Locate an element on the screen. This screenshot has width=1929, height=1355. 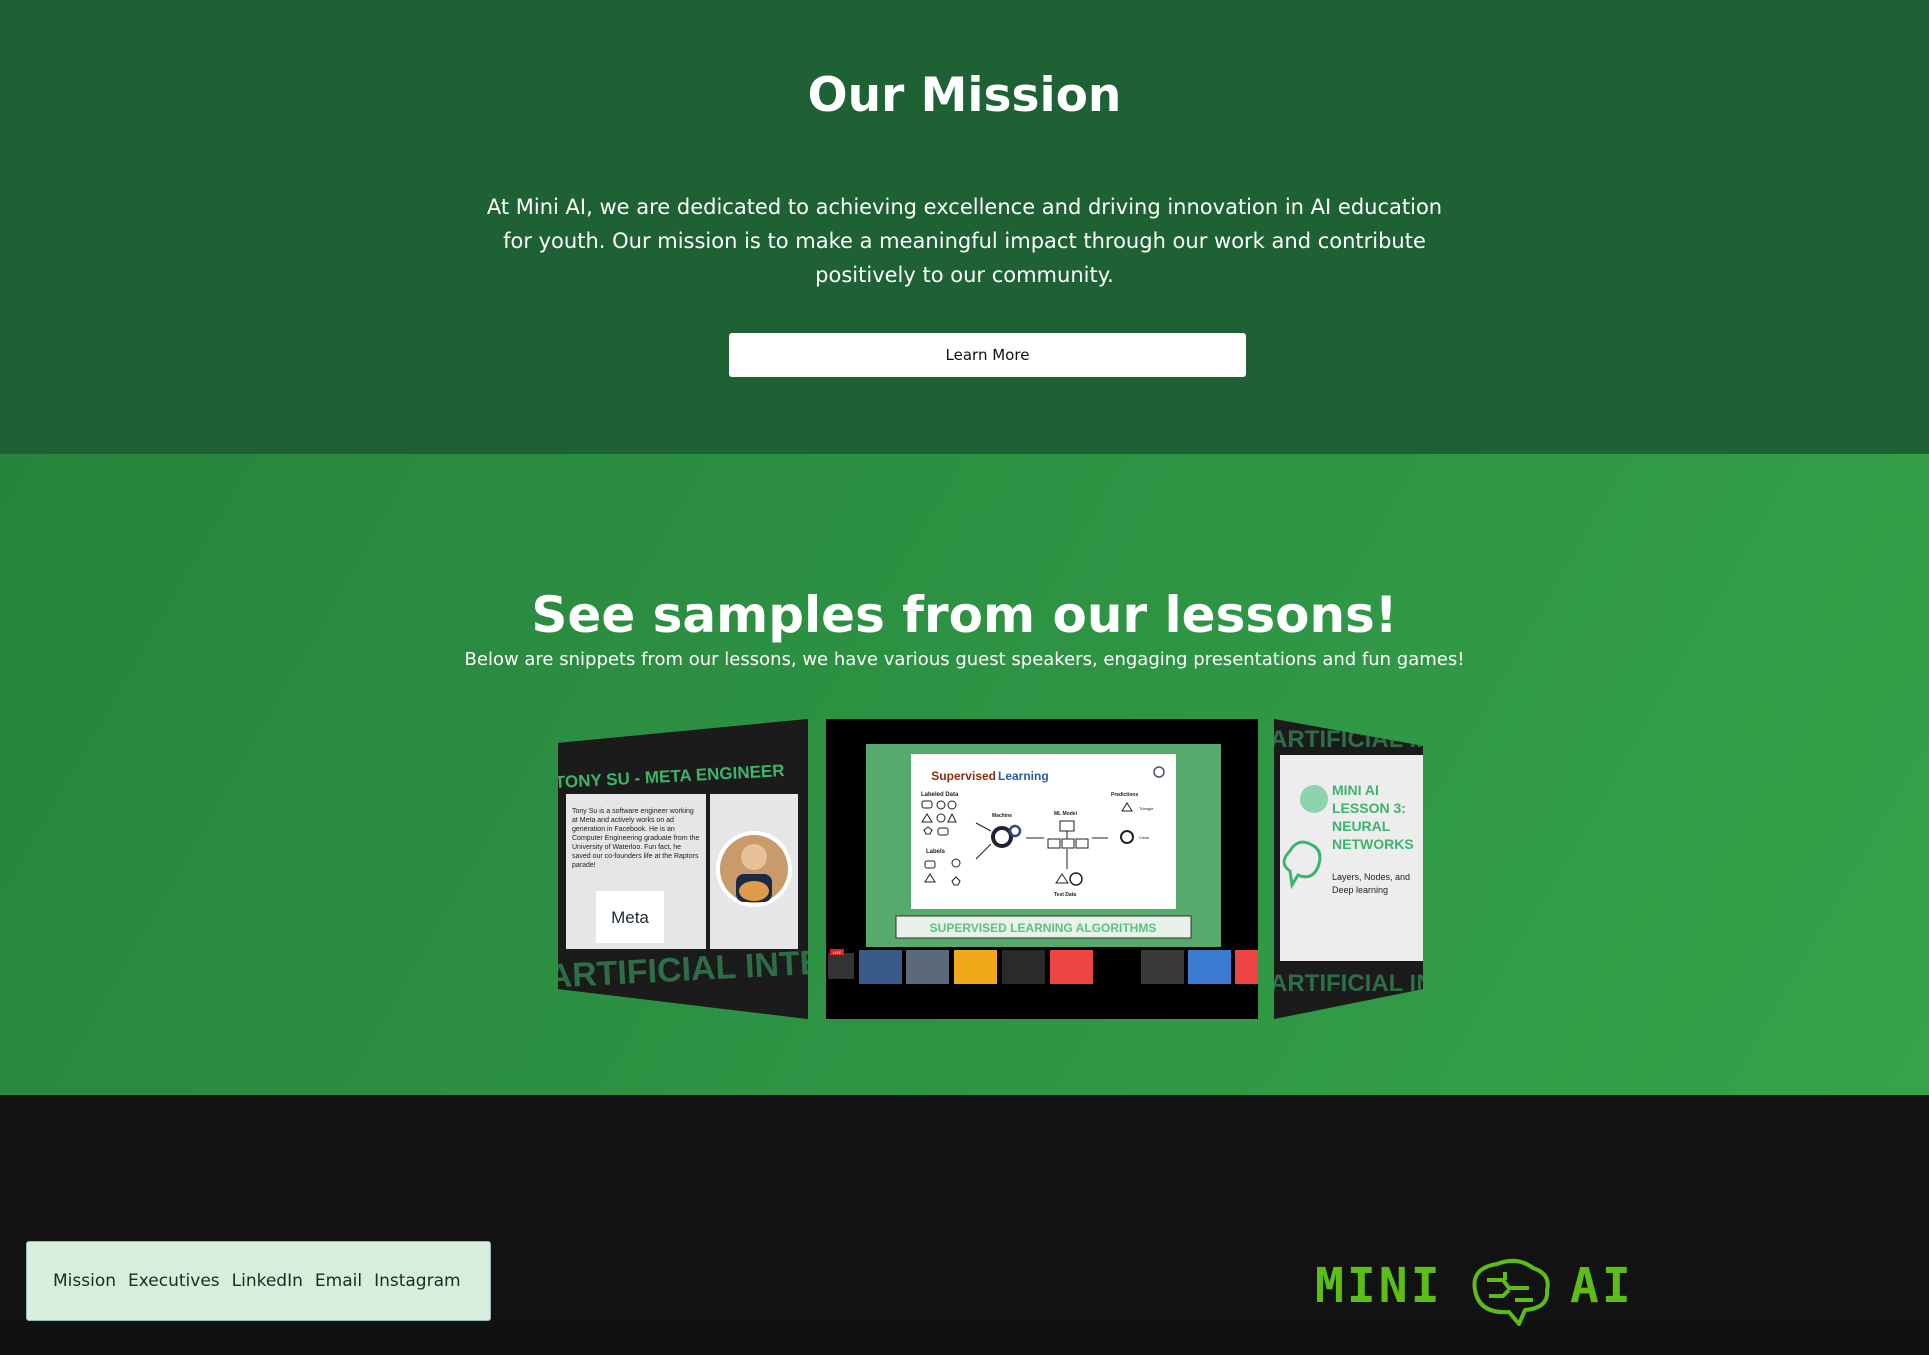
svg-text: LIVE is located at coordinates (837, 952).